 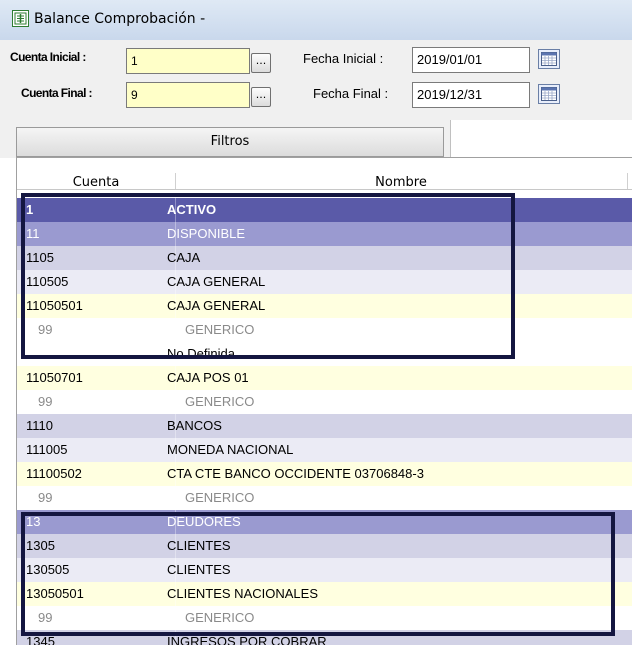 What do you see at coordinates (471, 60) in the screenshot?
I see `fecha-inicial-field: 2019/01/01` at bounding box center [471, 60].